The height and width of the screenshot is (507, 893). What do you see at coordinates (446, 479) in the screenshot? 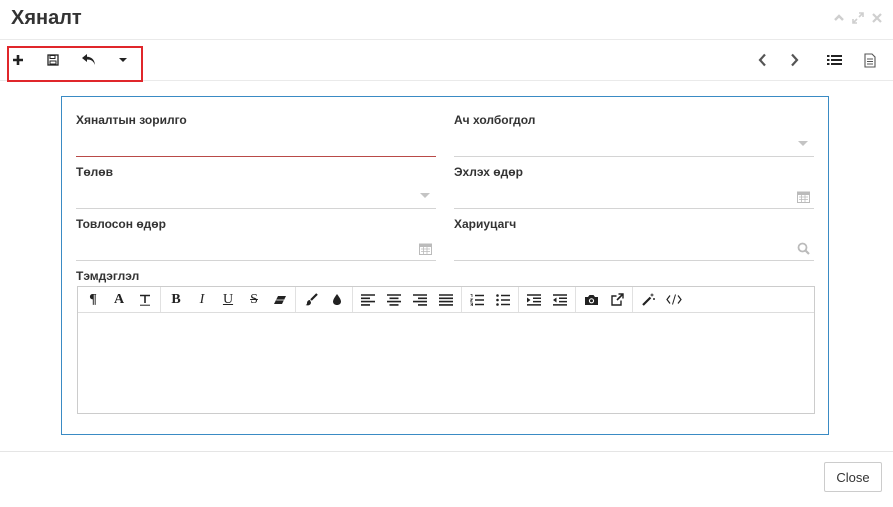
I see `dialog-footer: Close` at bounding box center [446, 479].